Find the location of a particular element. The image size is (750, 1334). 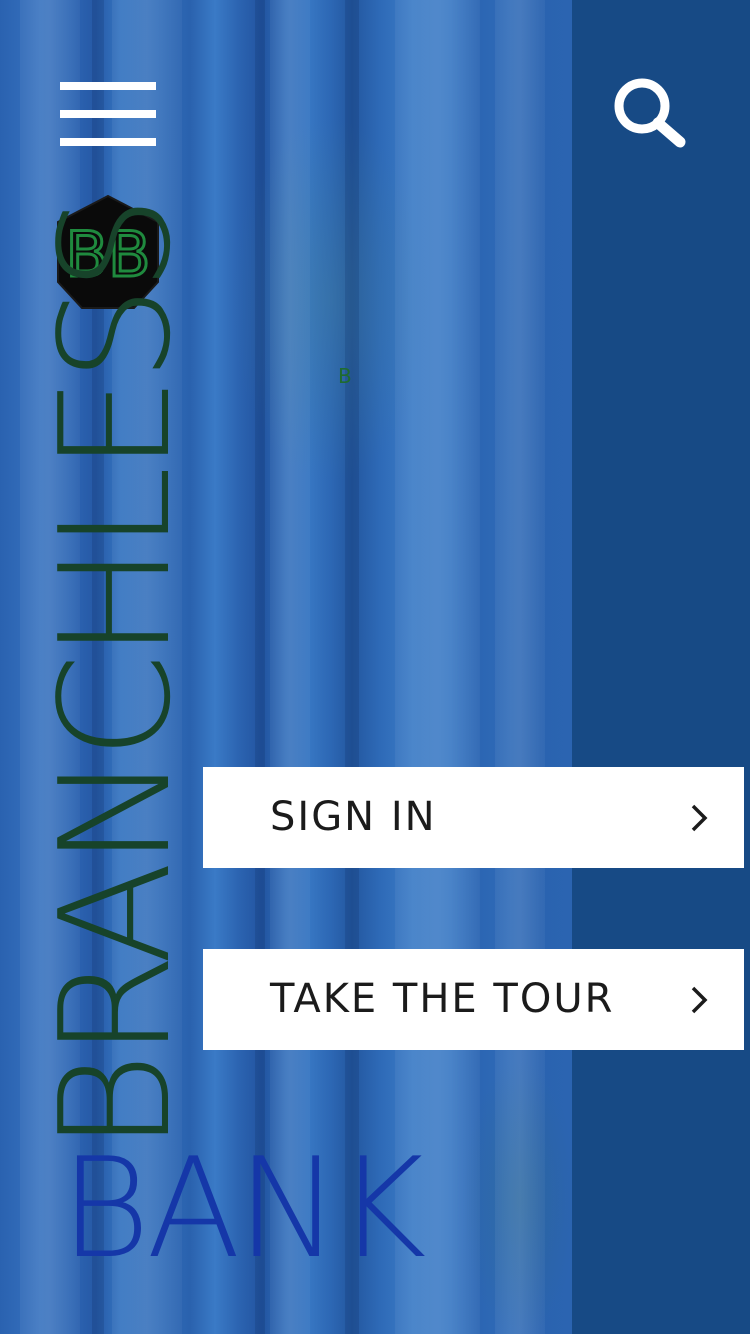

take-the-tour-button: TAKE THE TOUR is located at coordinates (473, 999).